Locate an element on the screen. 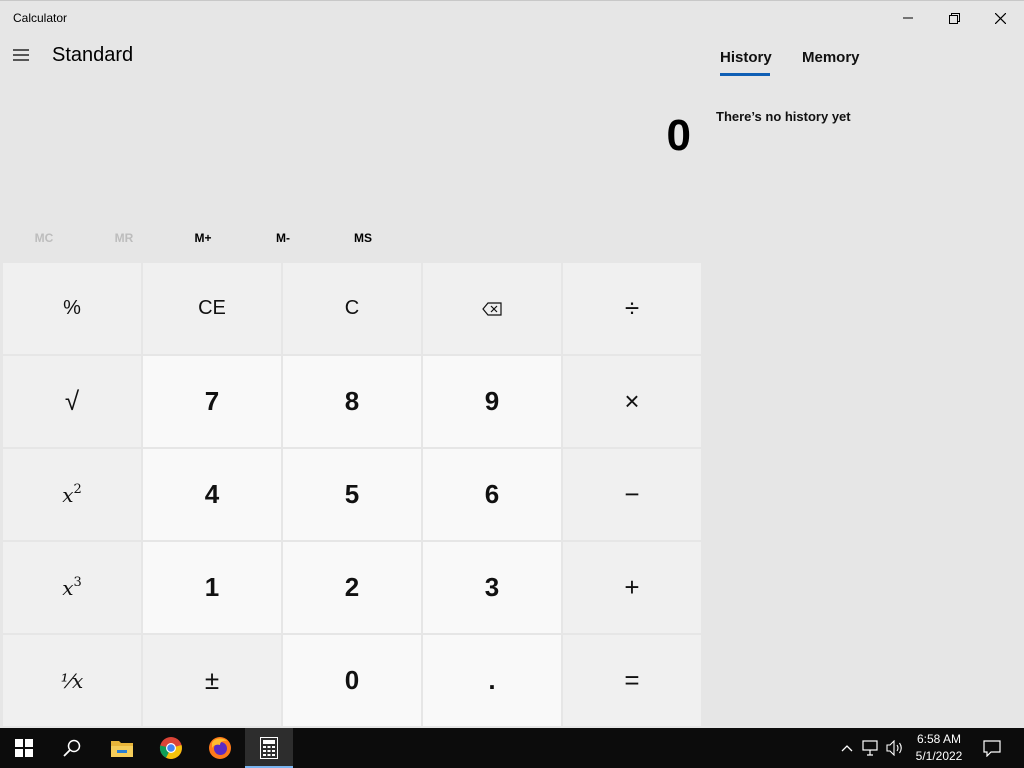 This screenshot has width=1024, height=768. decimal-button: . is located at coordinates (492, 680).